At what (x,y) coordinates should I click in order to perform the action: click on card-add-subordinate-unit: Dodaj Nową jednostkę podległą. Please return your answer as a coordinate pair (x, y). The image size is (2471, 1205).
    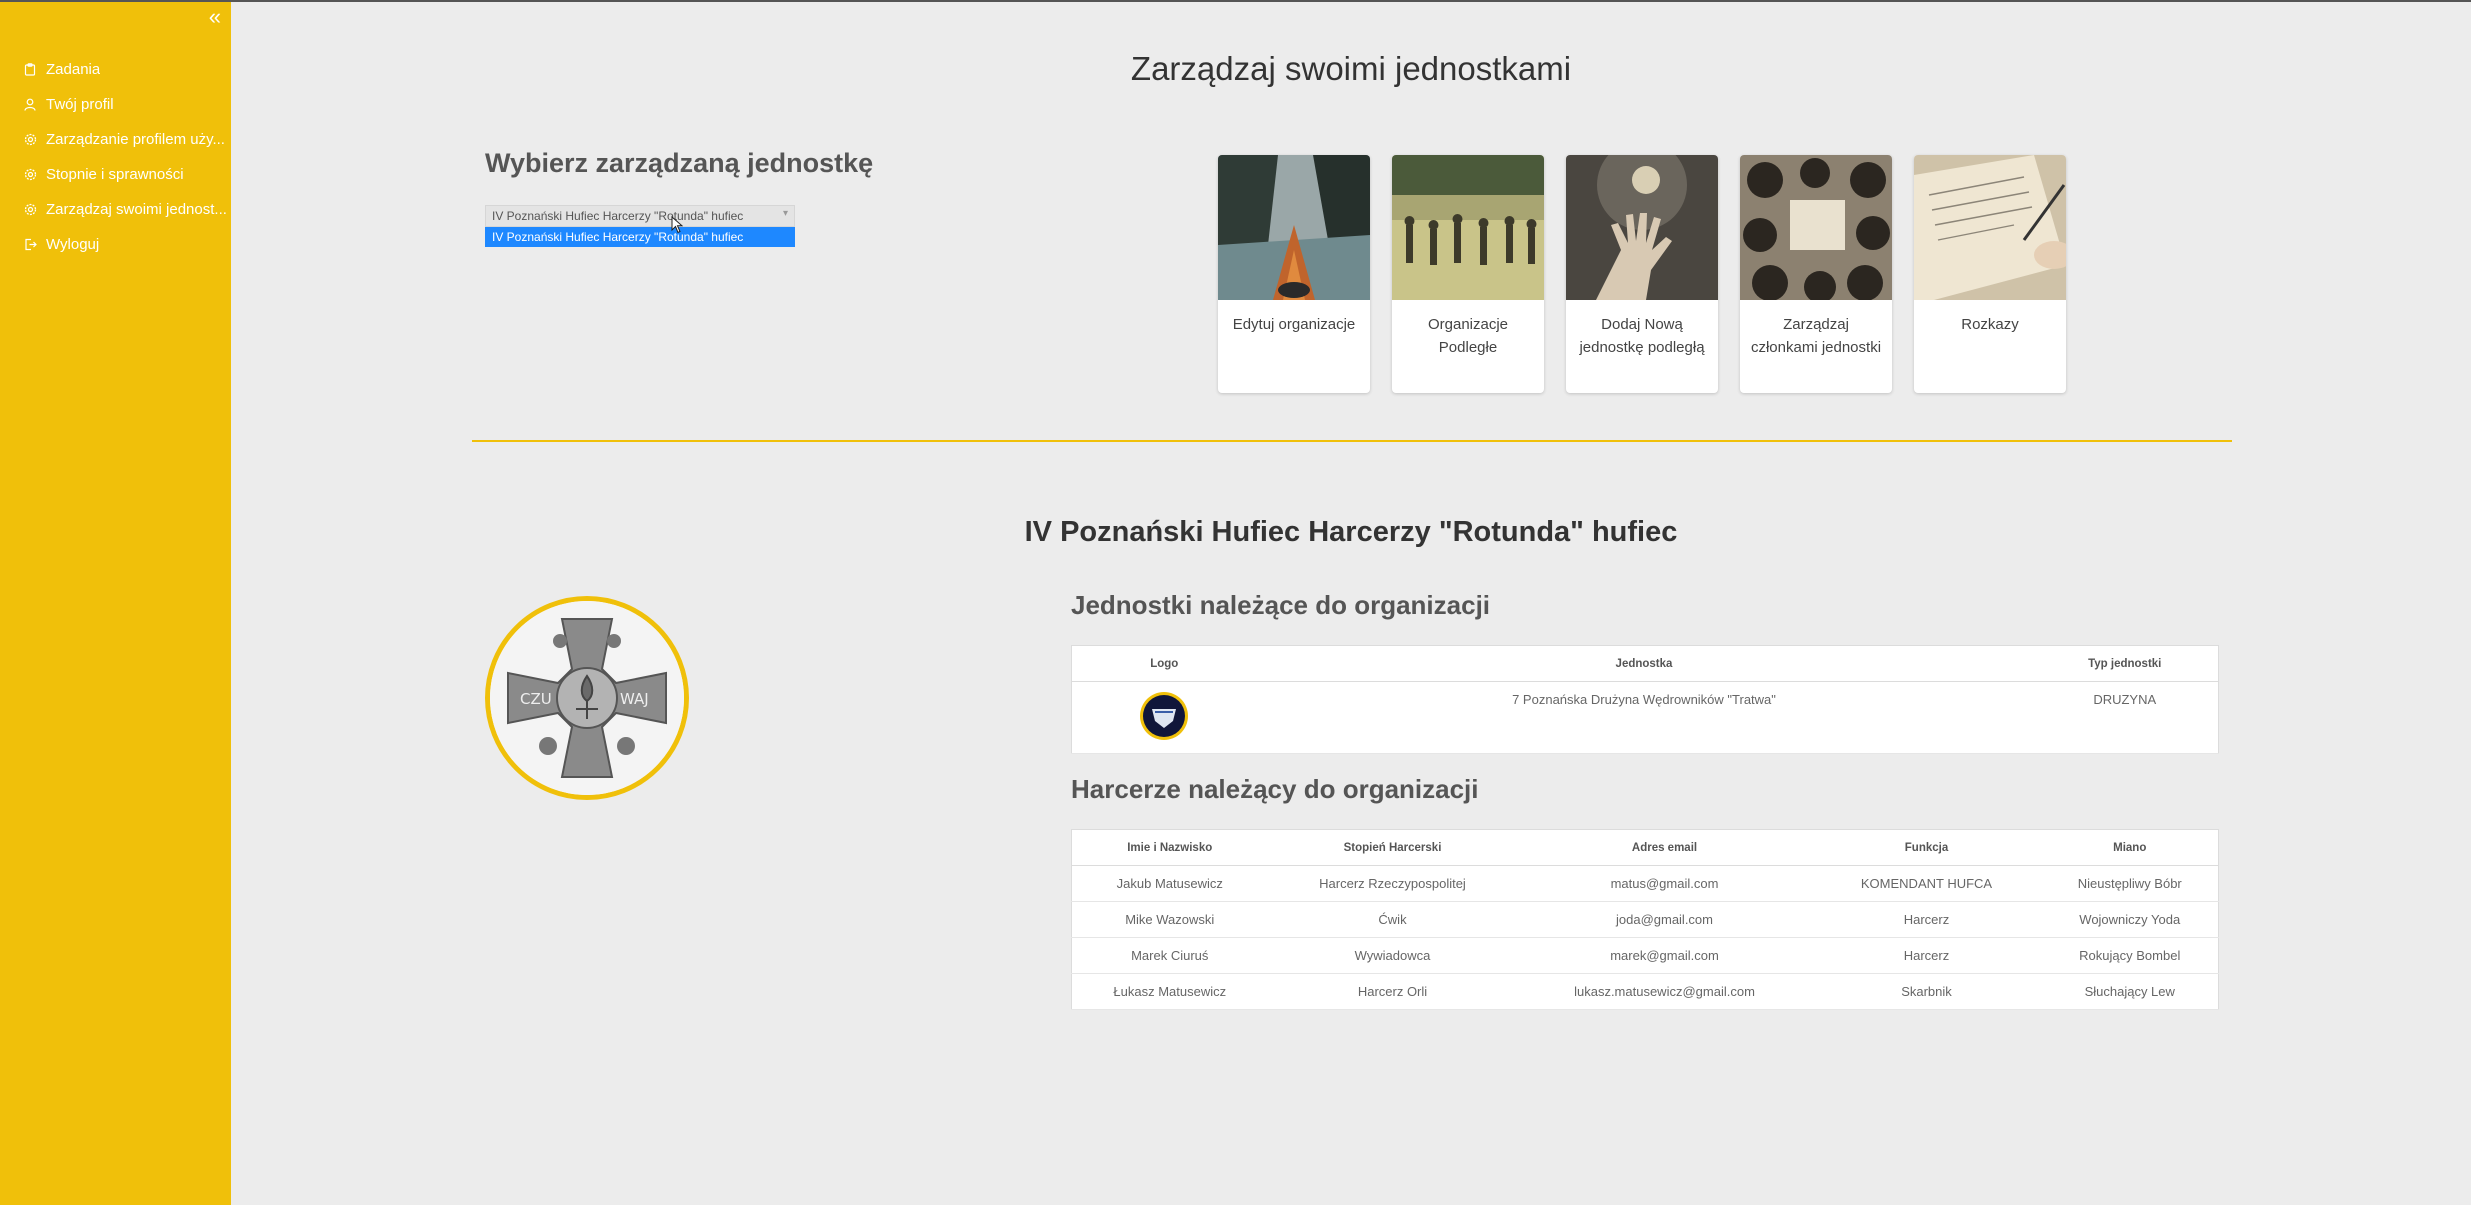
    Looking at the image, I should click on (1642, 274).